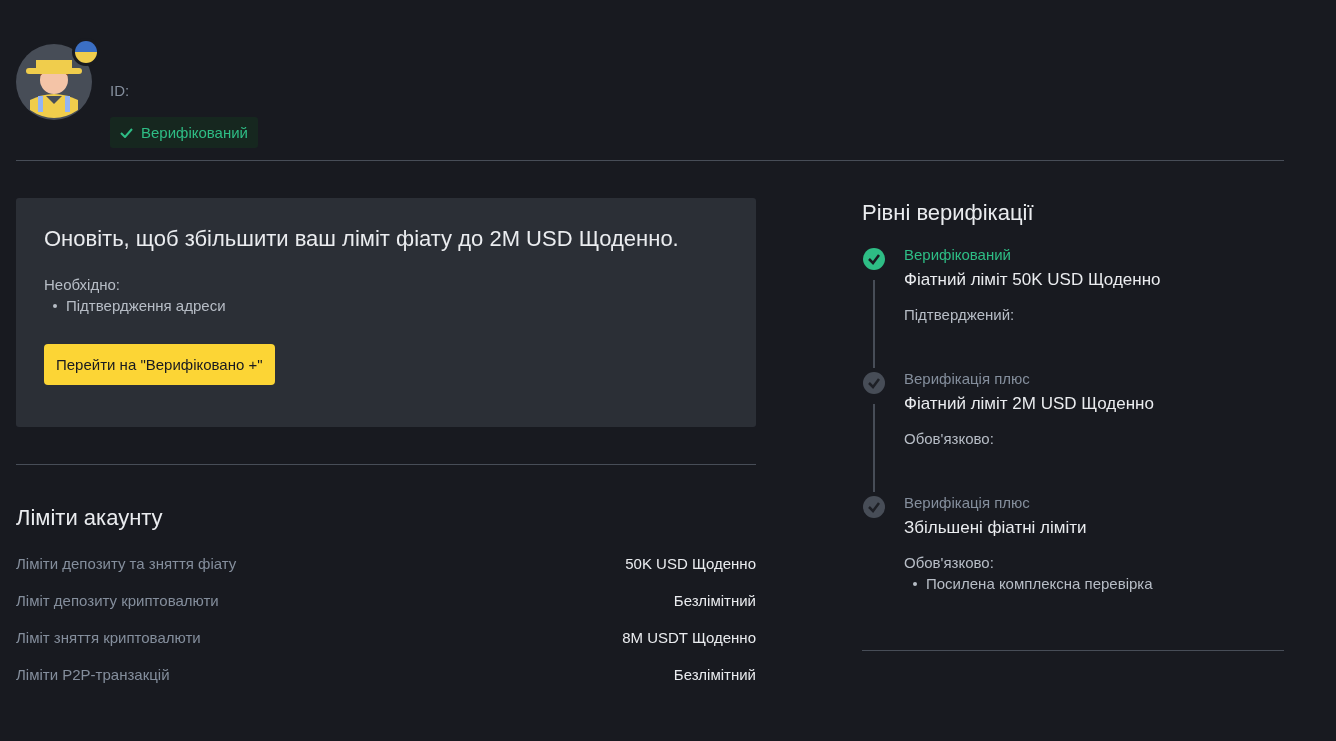 This screenshot has height=741, width=1336. I want to click on level-limit: Фіатний ліміт 2M USD Щоденно, so click(1029, 404).